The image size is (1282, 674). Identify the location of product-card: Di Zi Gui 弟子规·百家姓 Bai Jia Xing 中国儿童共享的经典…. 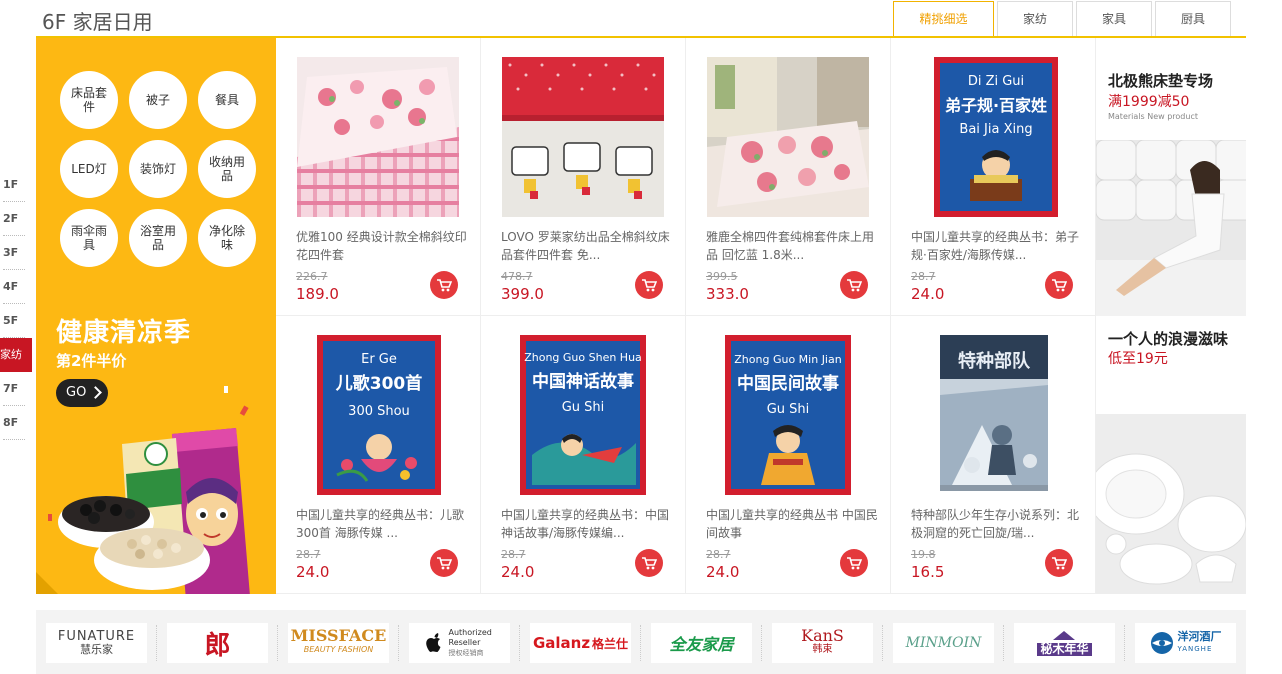
(993, 177).